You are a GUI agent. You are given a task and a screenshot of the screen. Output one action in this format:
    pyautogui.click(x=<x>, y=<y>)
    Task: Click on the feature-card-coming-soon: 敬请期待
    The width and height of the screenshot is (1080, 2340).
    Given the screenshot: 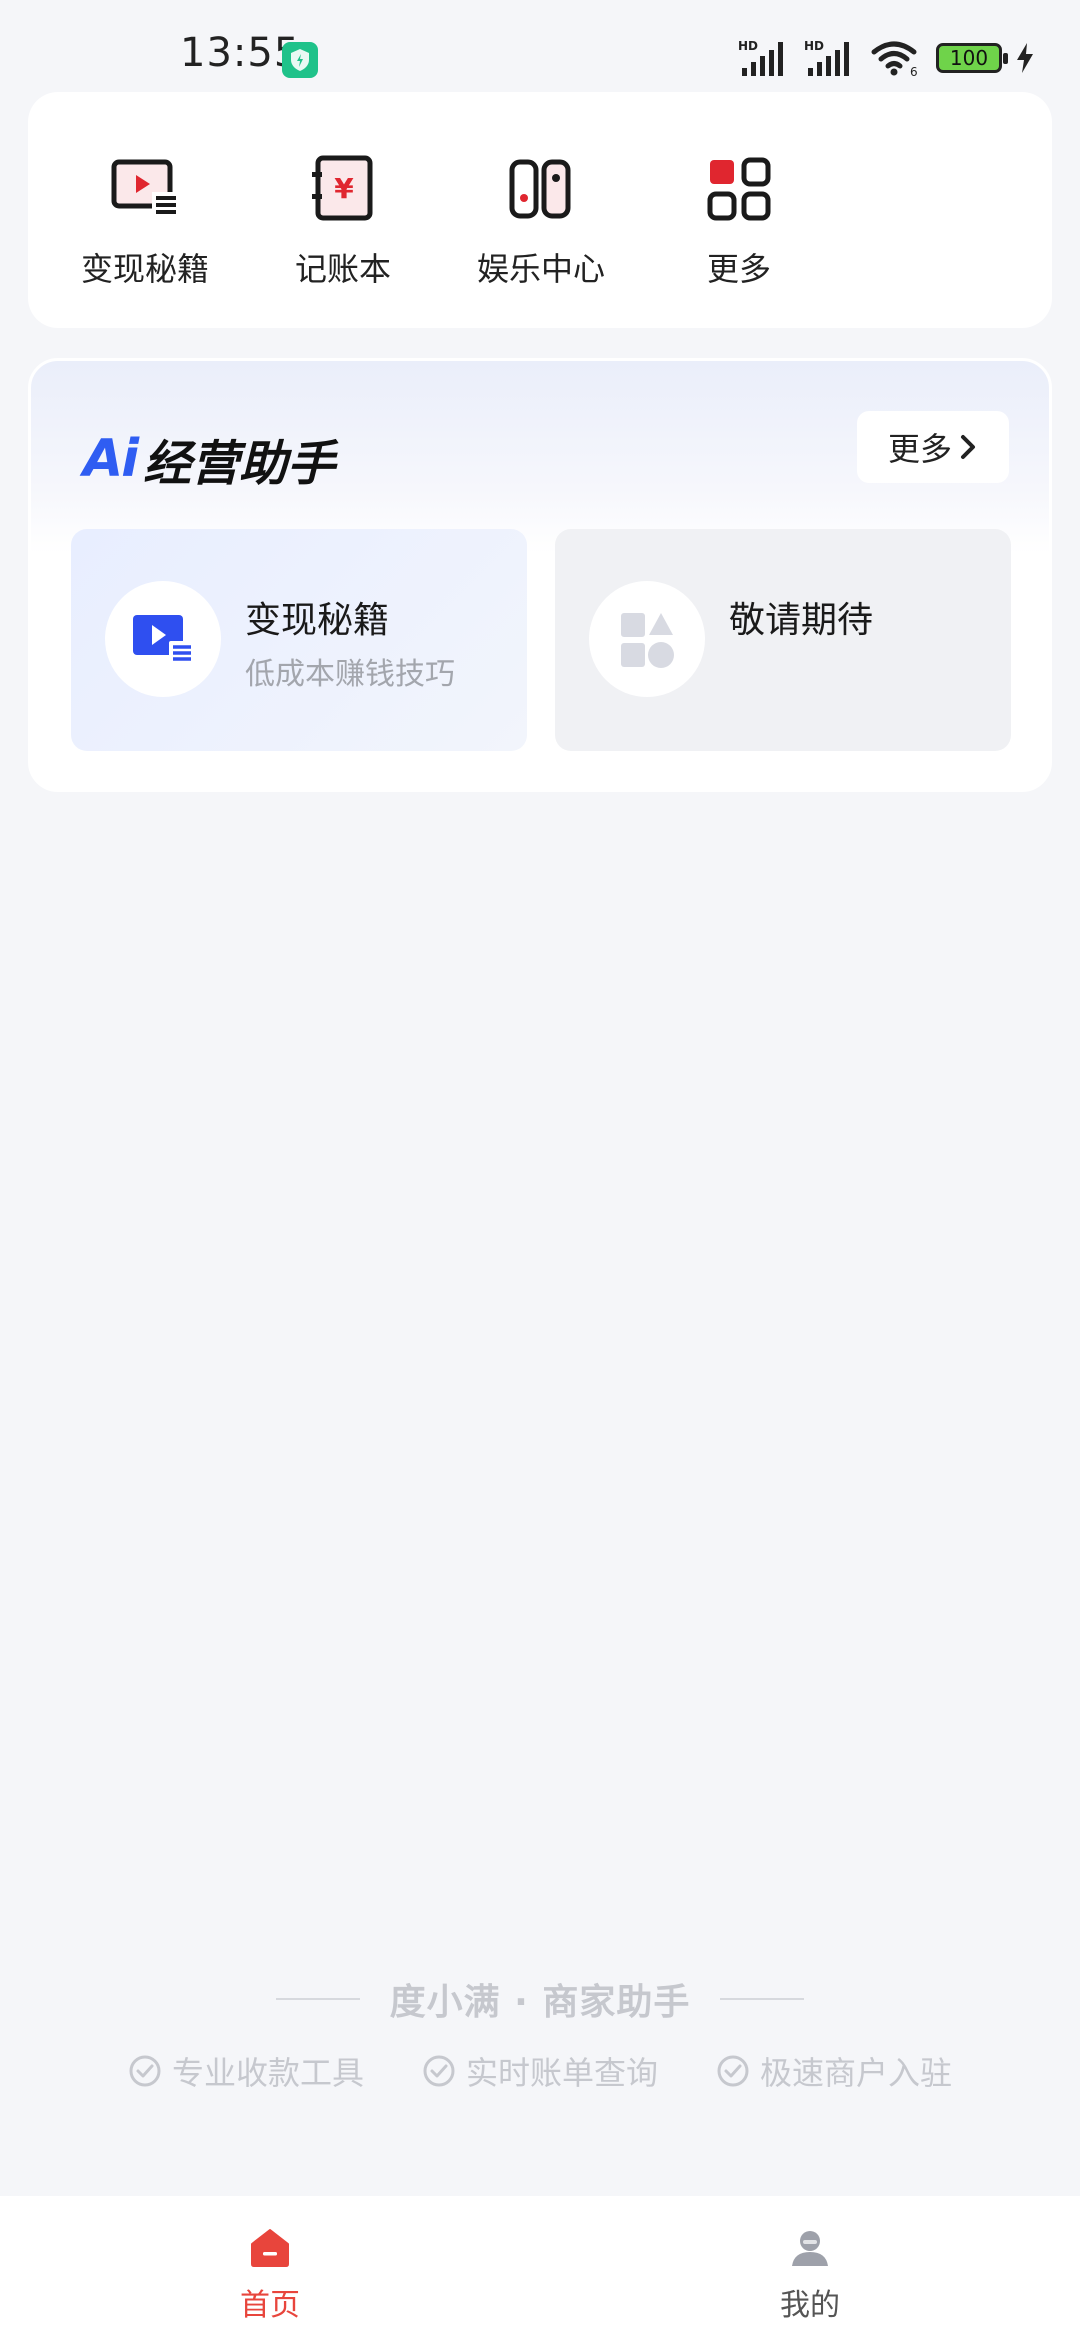 What is the action you would take?
    pyautogui.click(x=783, y=640)
    